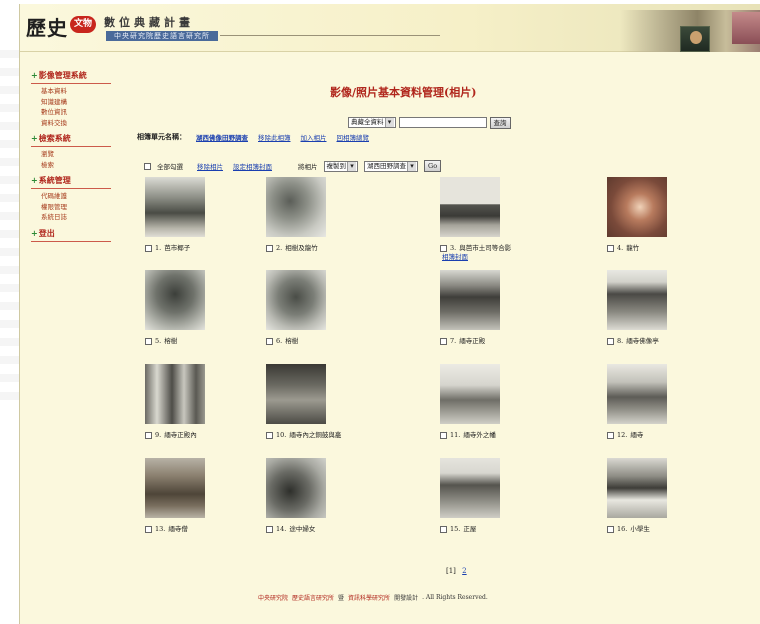 The width and height of the screenshot is (760, 624). I want to click on photo-caption: 1. 芭市椰子, so click(205, 248).